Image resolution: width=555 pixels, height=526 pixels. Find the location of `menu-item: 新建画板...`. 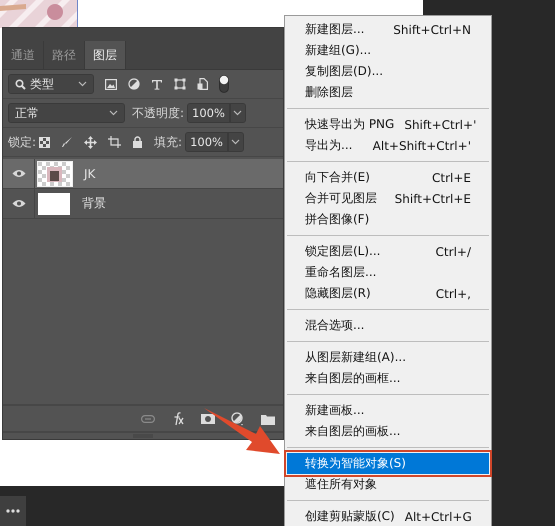

menu-item: 新建画板... is located at coordinates (388, 410).